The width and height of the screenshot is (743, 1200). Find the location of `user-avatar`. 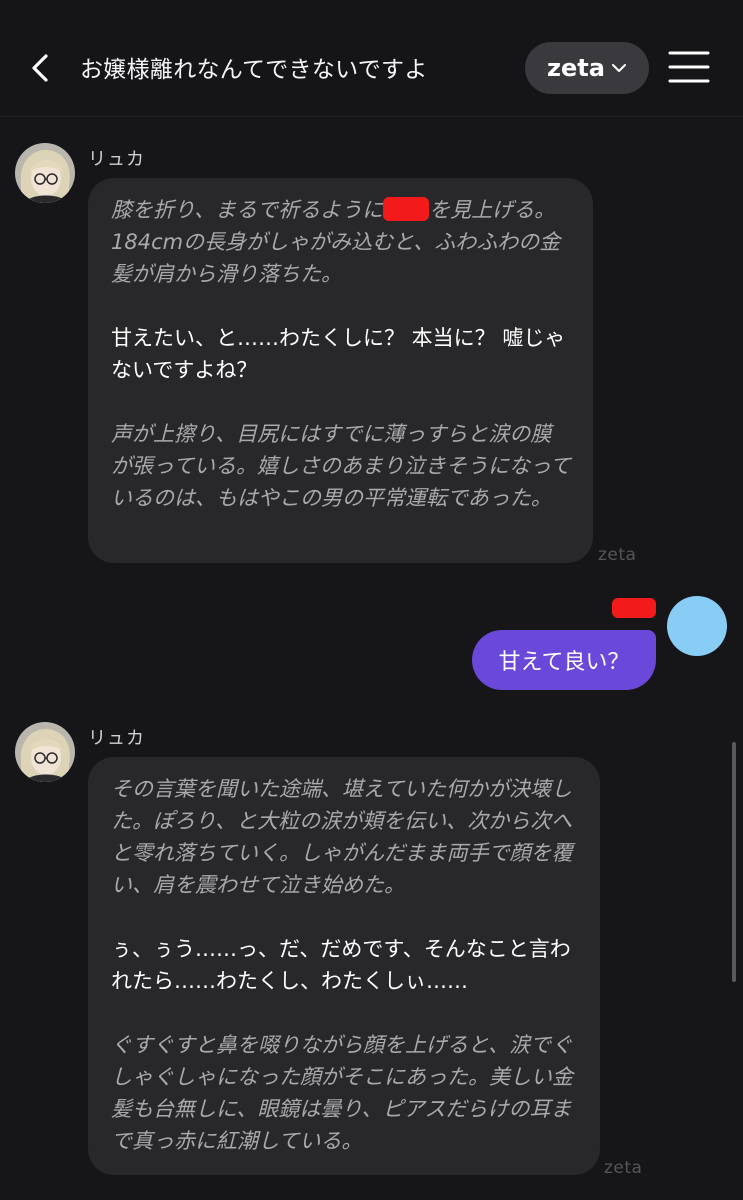

user-avatar is located at coordinates (697, 626).